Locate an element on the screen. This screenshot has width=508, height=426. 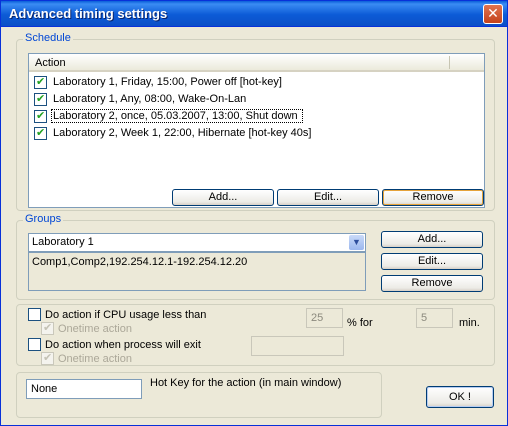
close-button: ✕ is located at coordinates (493, 14).